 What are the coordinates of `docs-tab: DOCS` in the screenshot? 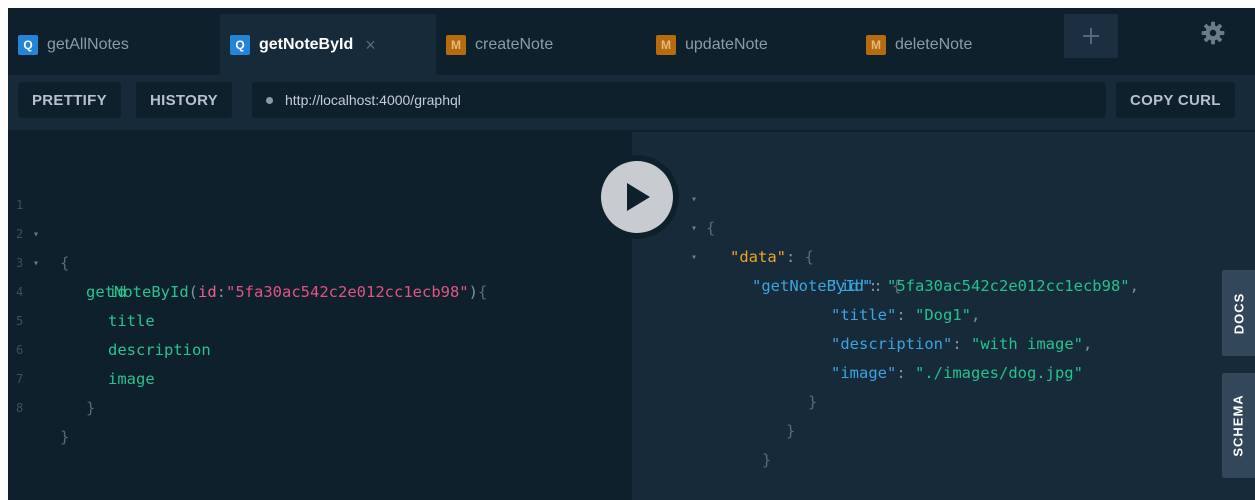 It's located at (1238, 313).